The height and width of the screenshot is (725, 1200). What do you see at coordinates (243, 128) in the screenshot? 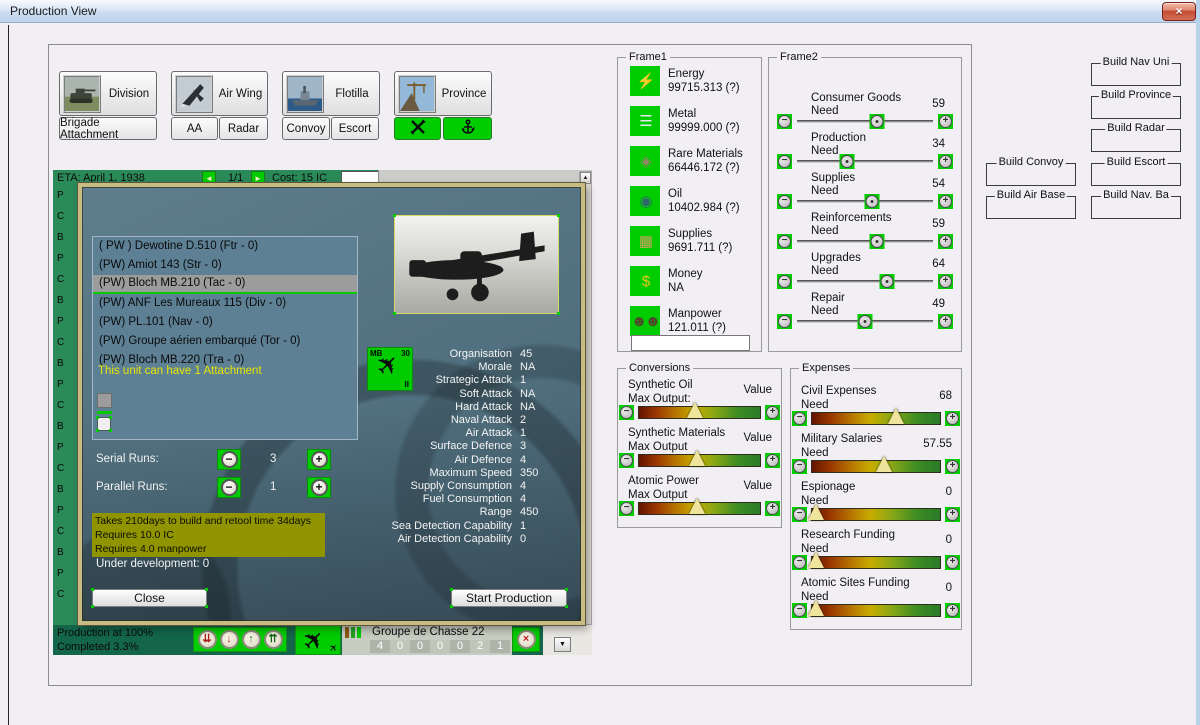
I see `radar-button: Radar` at bounding box center [243, 128].